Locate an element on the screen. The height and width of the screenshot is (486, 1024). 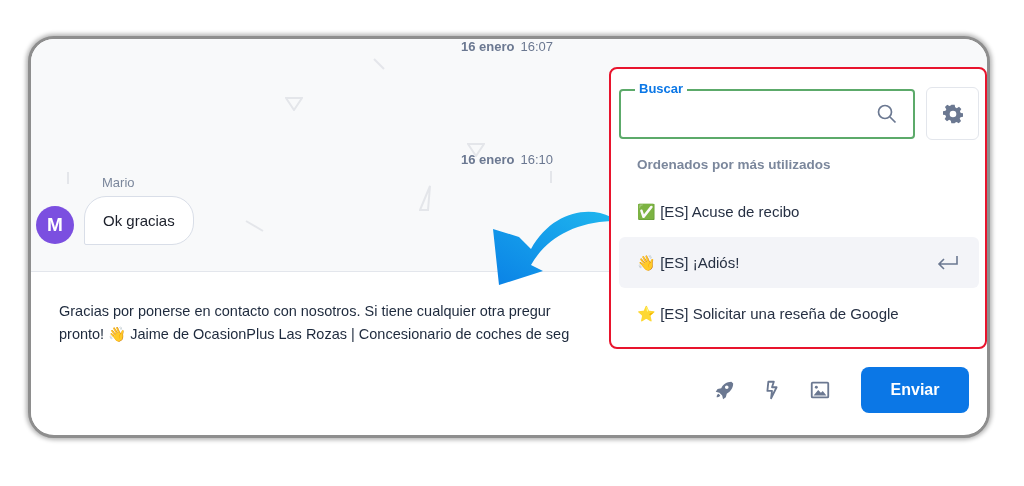
message-input: Gracias por ponerse en contacto con nosotros. Si tiene cualquier otra pregur pronto! 👋 Jaime de OcasionPlus Las Rozas | Concesionario de coches de seg is located at coordinates (314, 323).